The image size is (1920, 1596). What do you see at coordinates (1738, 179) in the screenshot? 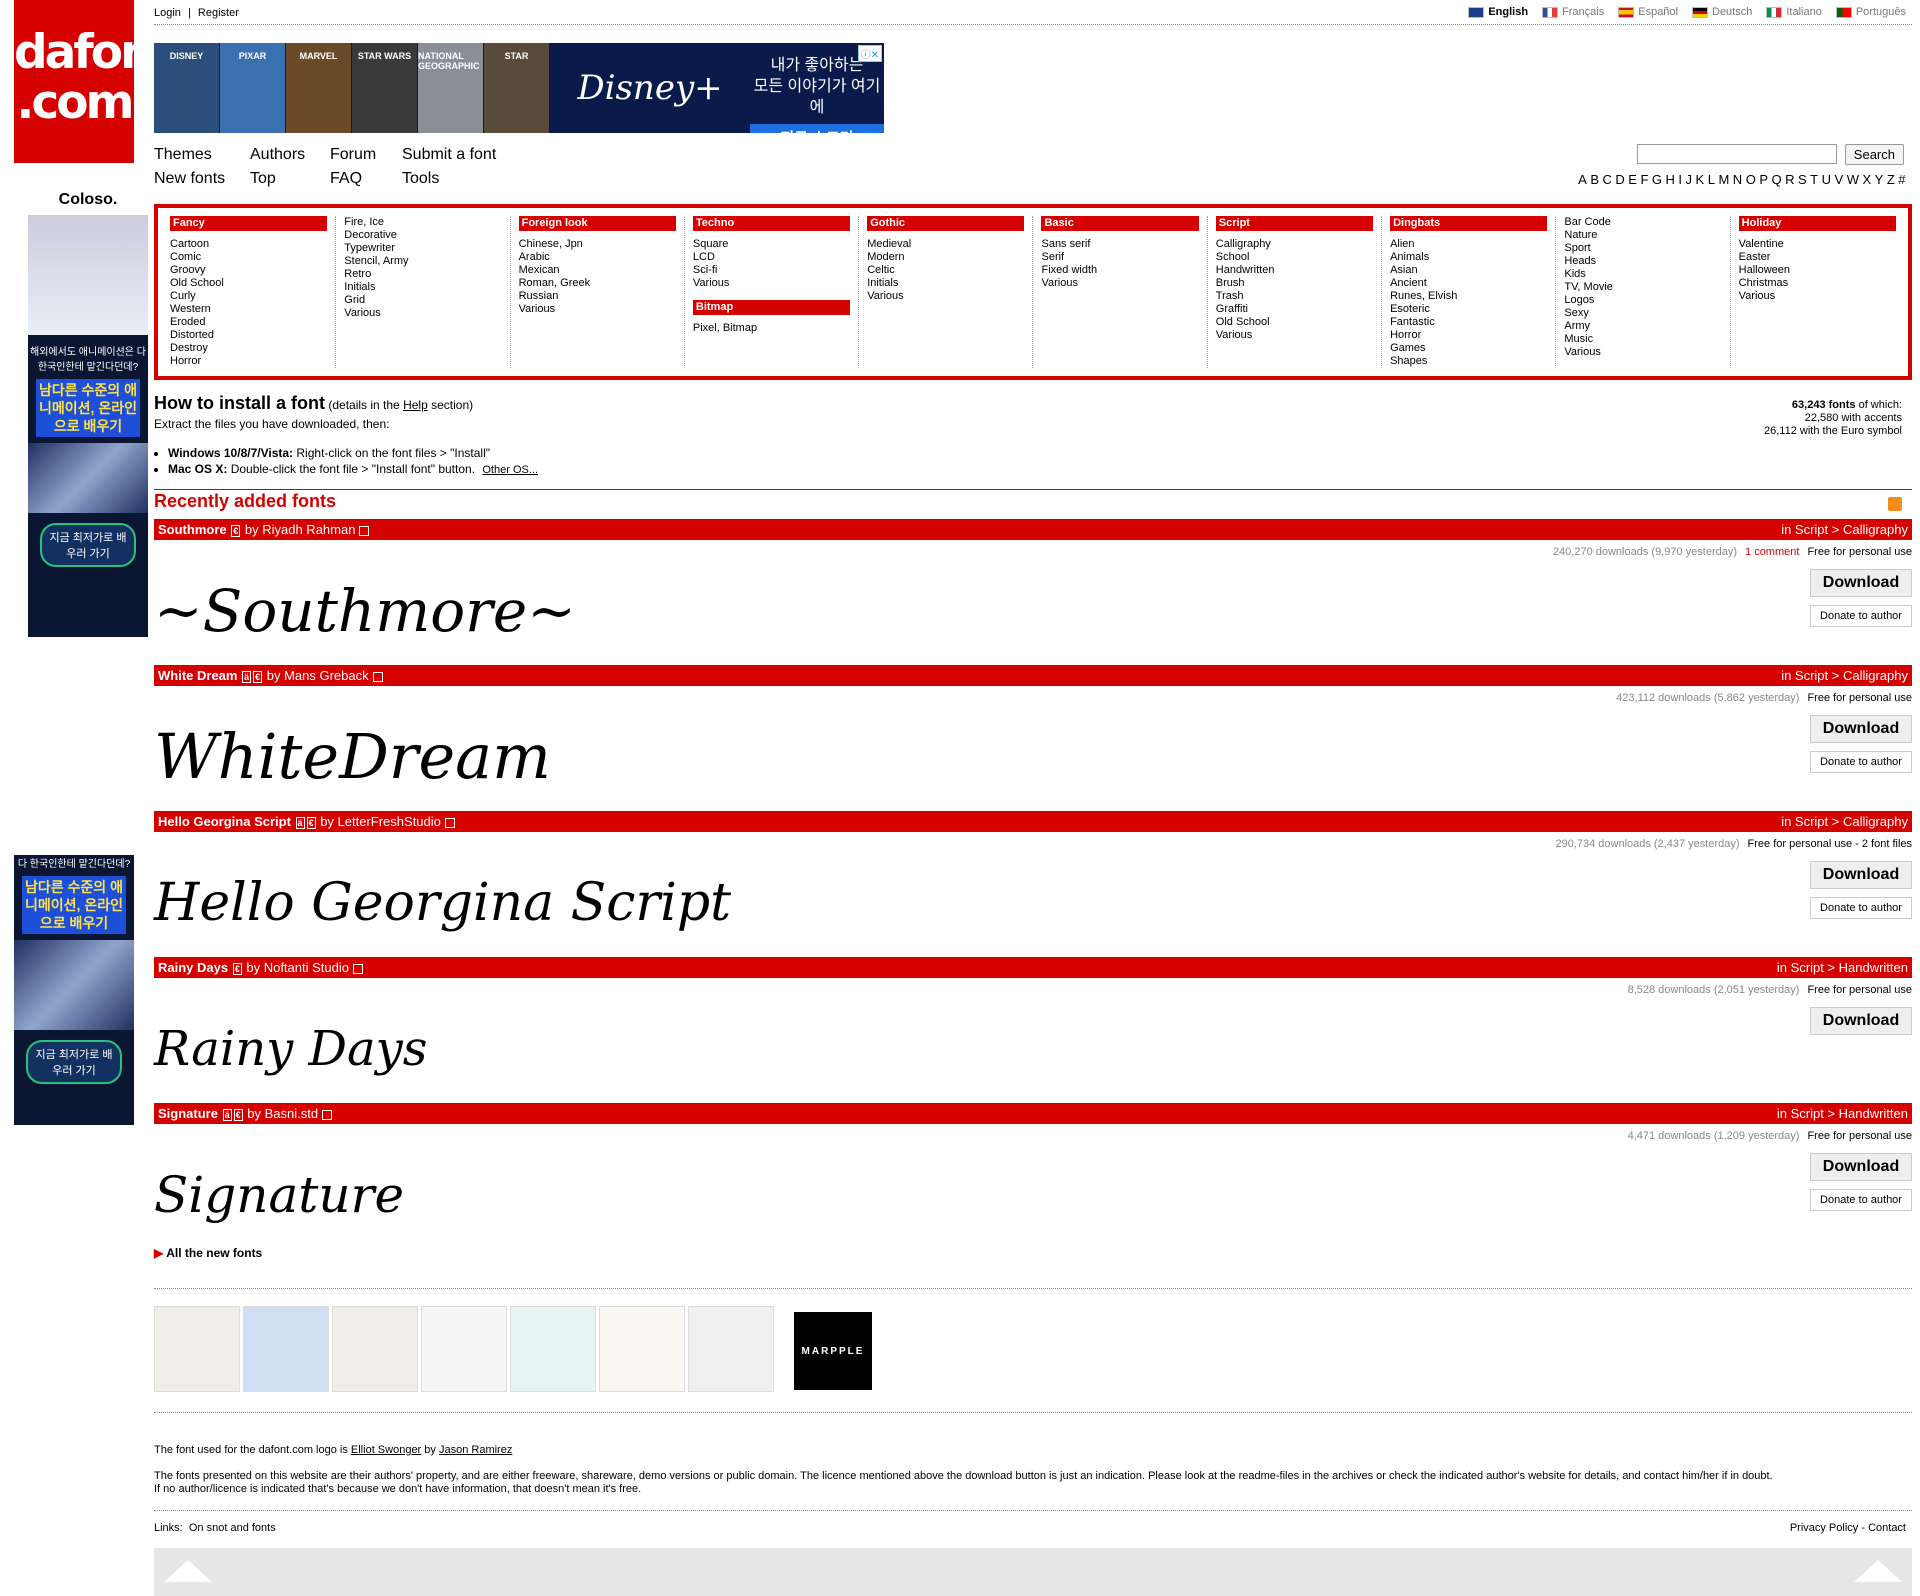
I see `letter-link: N` at bounding box center [1738, 179].